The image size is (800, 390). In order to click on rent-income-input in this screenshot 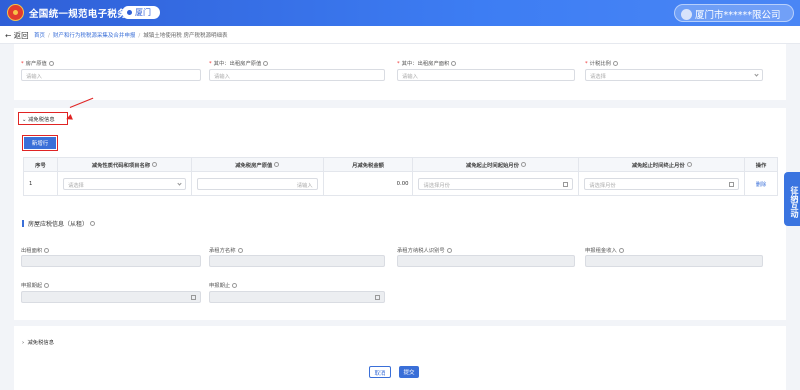, I will do `click(674, 261)`.